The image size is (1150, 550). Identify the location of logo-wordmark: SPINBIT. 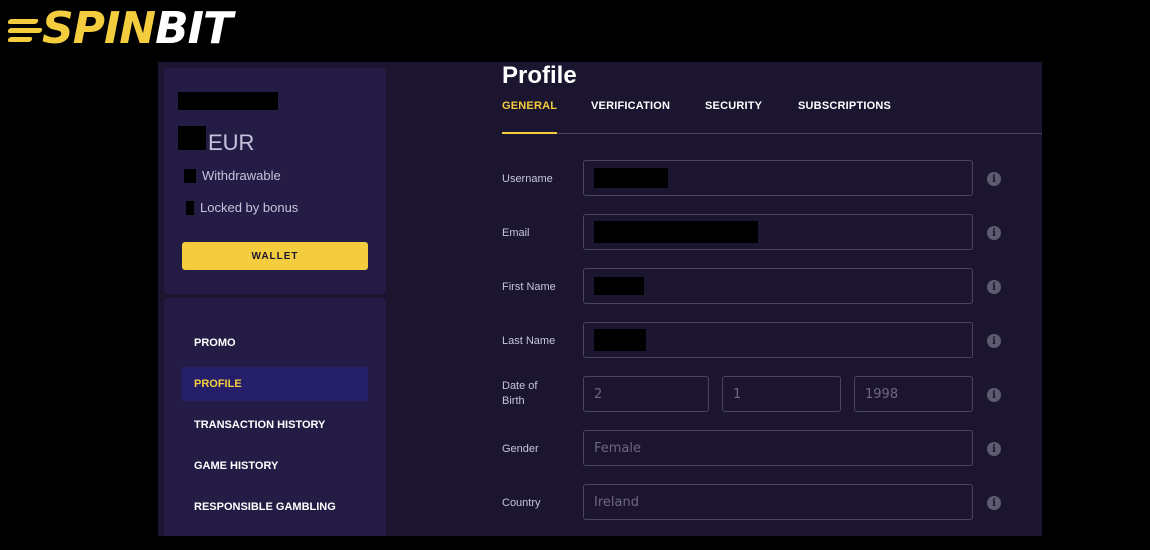
(137, 28).